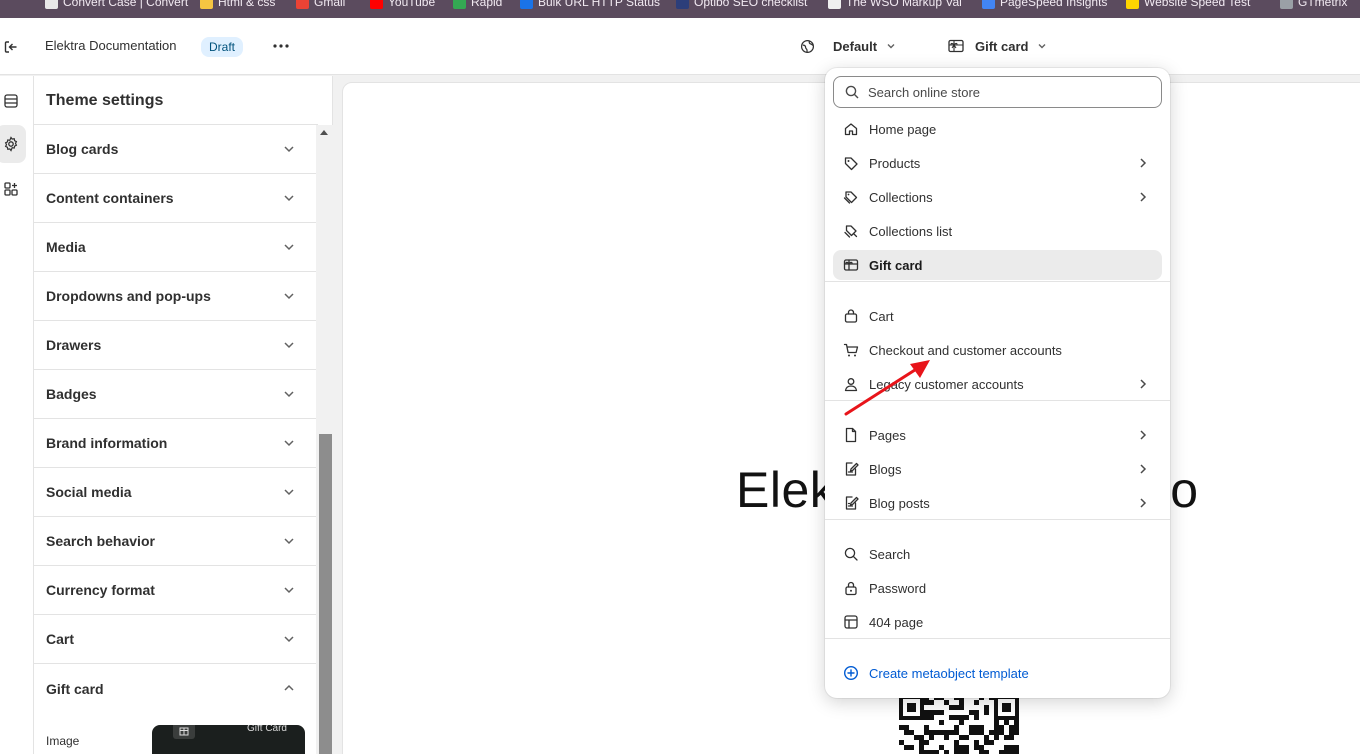 This screenshot has height=754, width=1360. Describe the element at coordinates (176, 639) in the screenshot. I see `setting-accordion-item: Cart` at that location.